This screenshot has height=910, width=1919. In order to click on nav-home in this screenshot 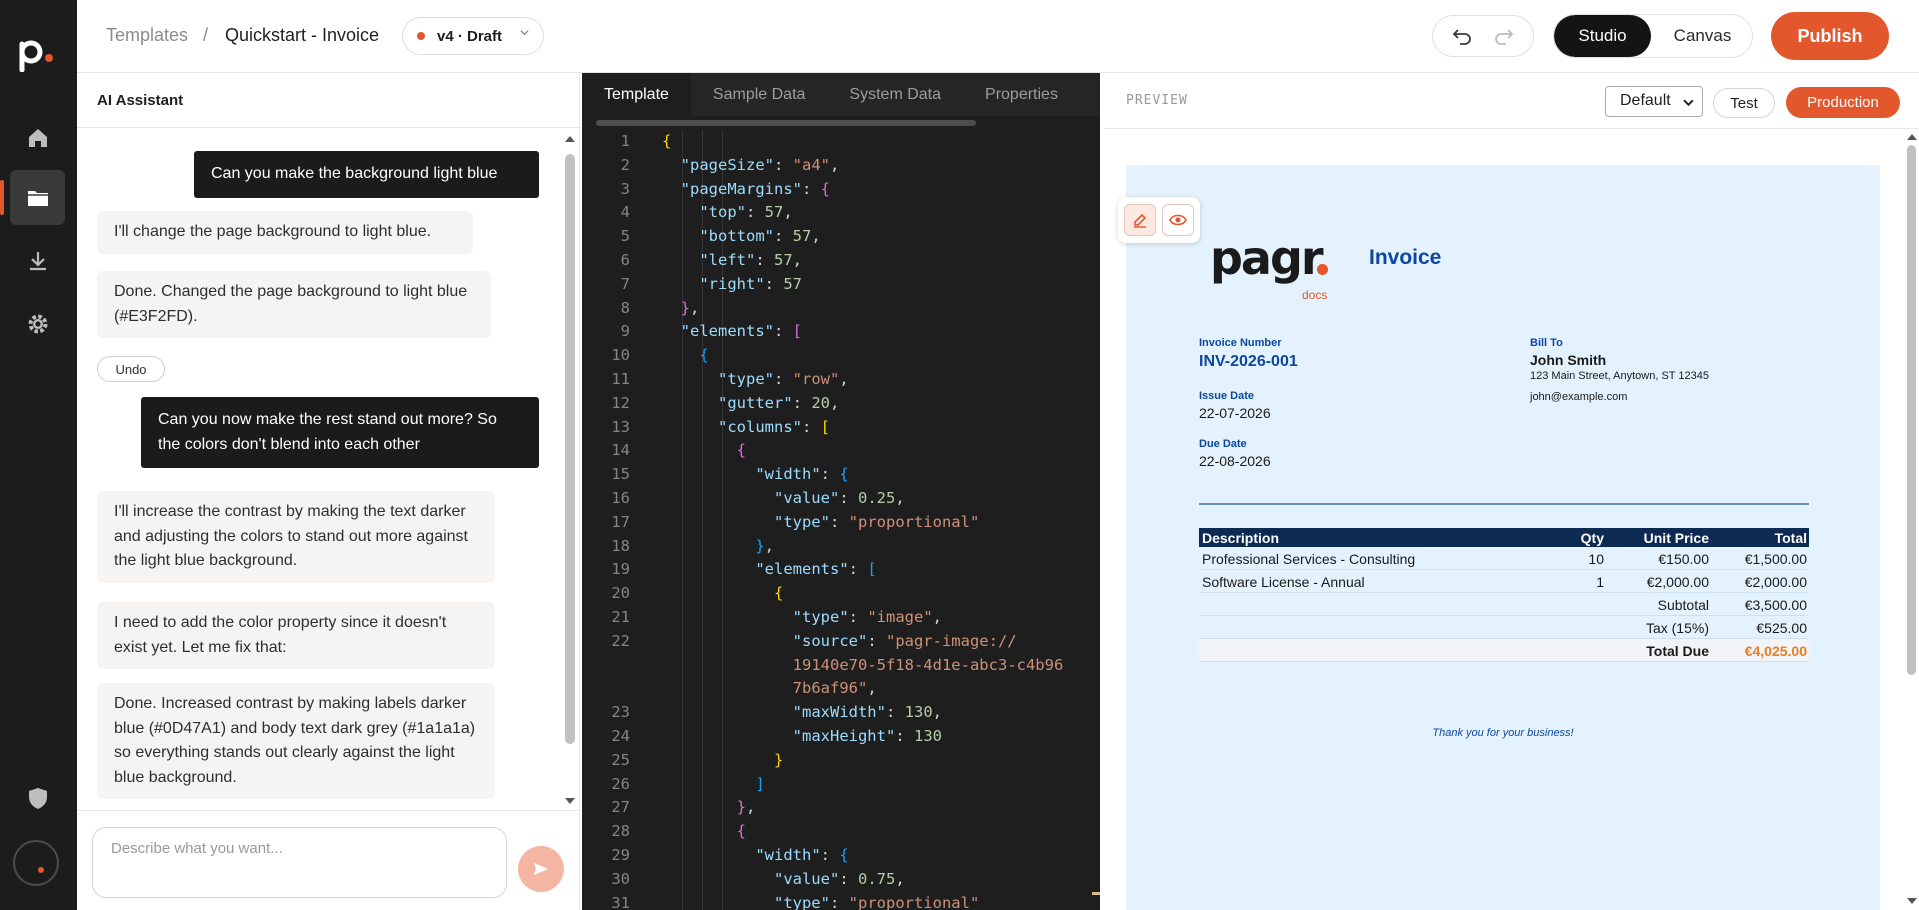, I will do `click(37, 137)`.